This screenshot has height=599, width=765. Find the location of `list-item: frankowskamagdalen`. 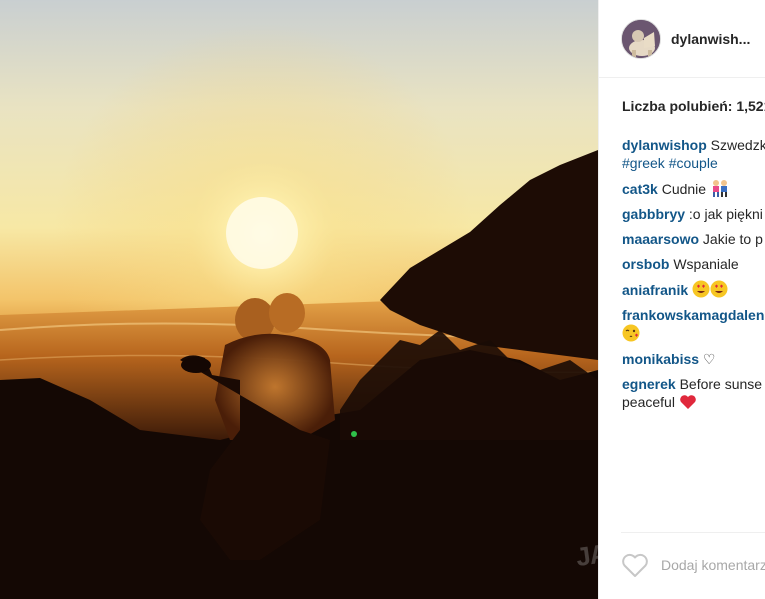

list-item: frankowskamagdalen is located at coordinates (693, 324).